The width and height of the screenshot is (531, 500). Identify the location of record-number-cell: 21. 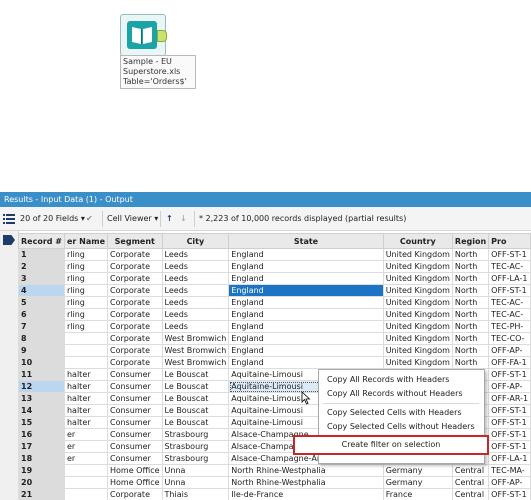
(41, 494).